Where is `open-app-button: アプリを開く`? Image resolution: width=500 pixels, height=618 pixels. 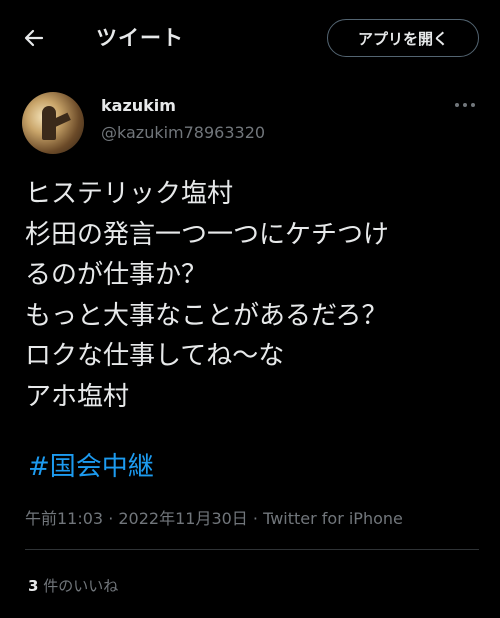 open-app-button: アプリを開く is located at coordinates (403, 38).